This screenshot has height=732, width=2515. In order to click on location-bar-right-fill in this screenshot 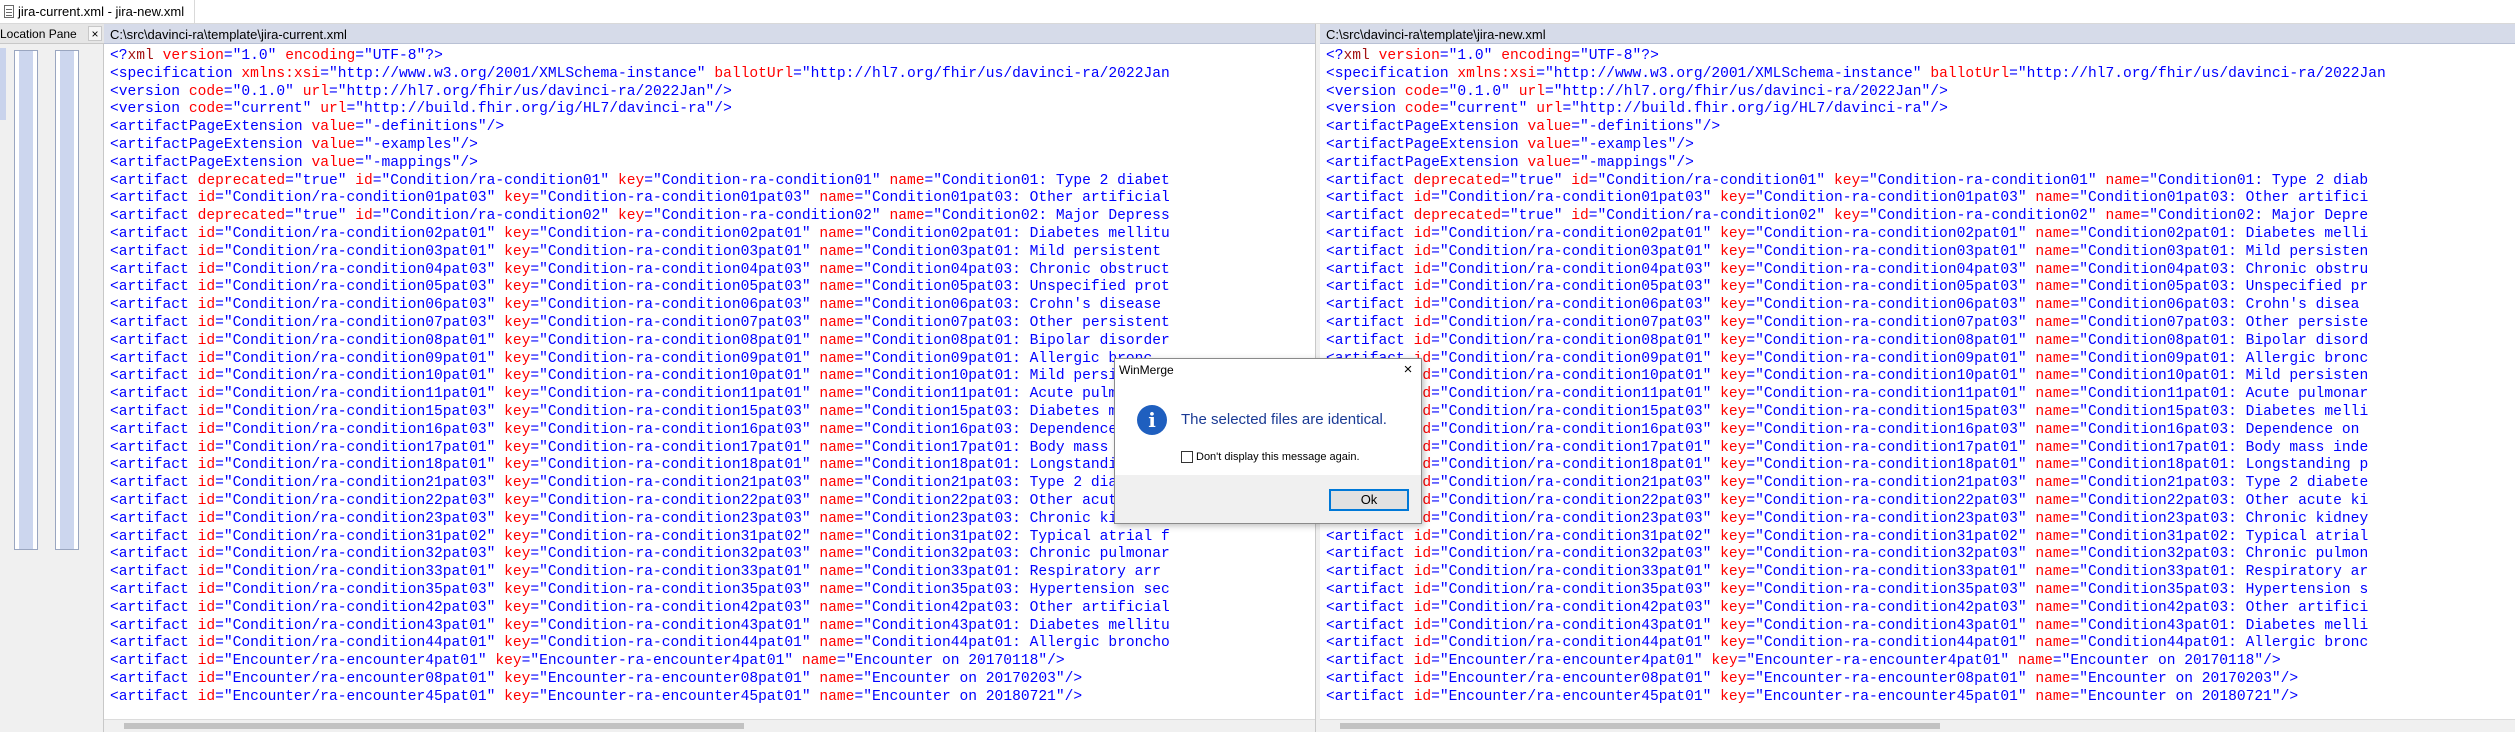, I will do `click(67, 300)`.